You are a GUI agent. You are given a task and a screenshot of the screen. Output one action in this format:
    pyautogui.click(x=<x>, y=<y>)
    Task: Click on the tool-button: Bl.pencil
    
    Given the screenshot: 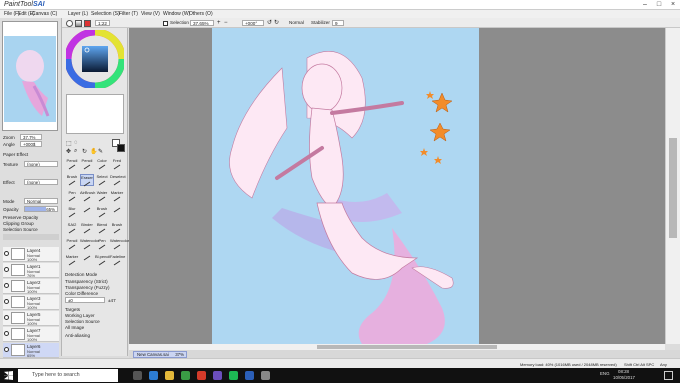 What is the action you would take?
    pyautogui.click(x=102, y=260)
    